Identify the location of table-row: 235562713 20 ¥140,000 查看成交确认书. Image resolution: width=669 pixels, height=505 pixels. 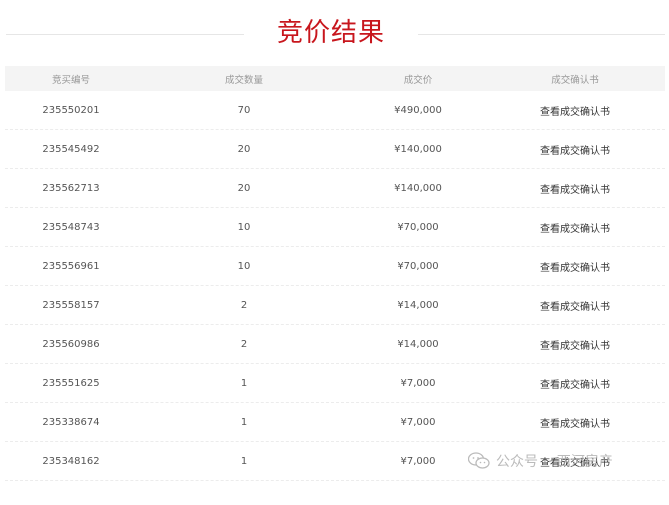
(335, 188).